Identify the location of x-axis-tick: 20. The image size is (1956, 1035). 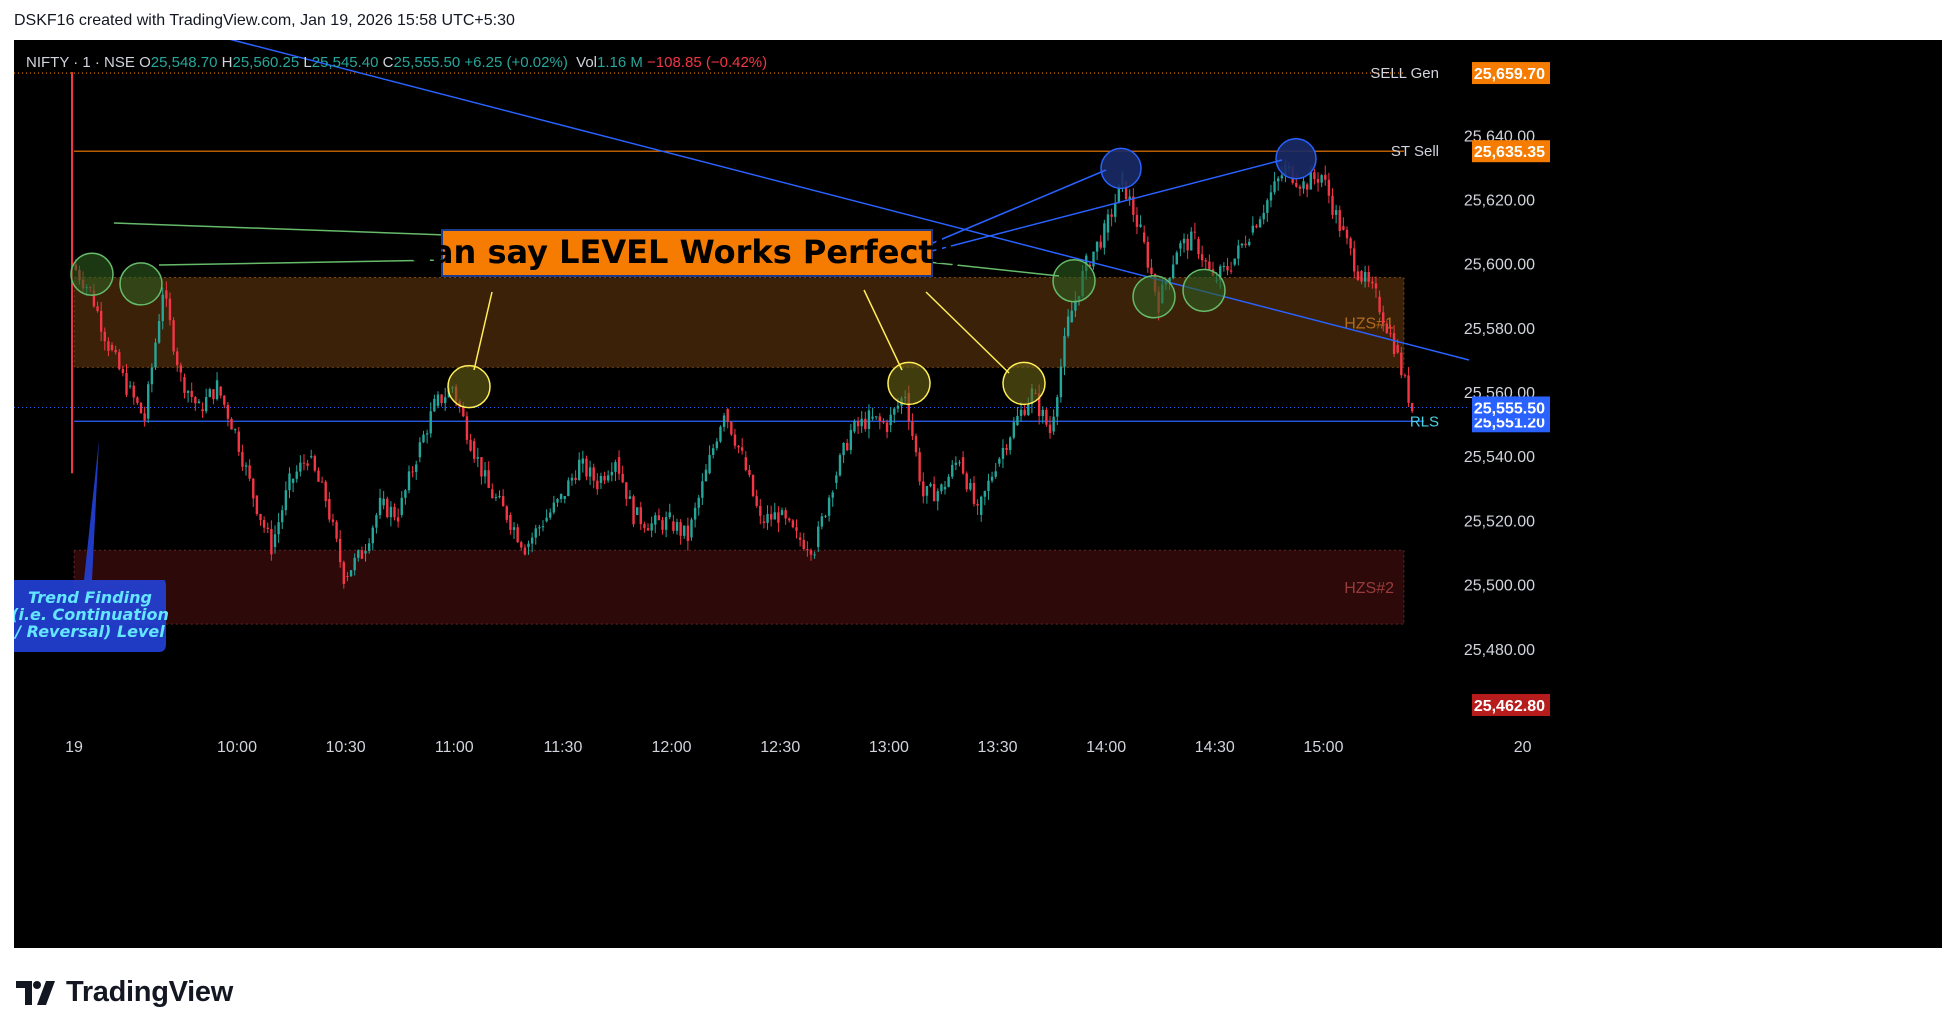
(1523, 747).